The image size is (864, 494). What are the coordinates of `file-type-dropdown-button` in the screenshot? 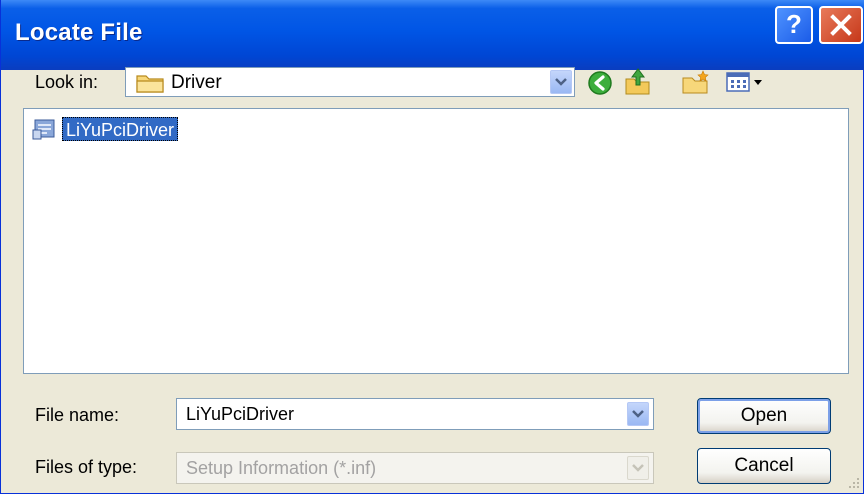 It's located at (638, 468).